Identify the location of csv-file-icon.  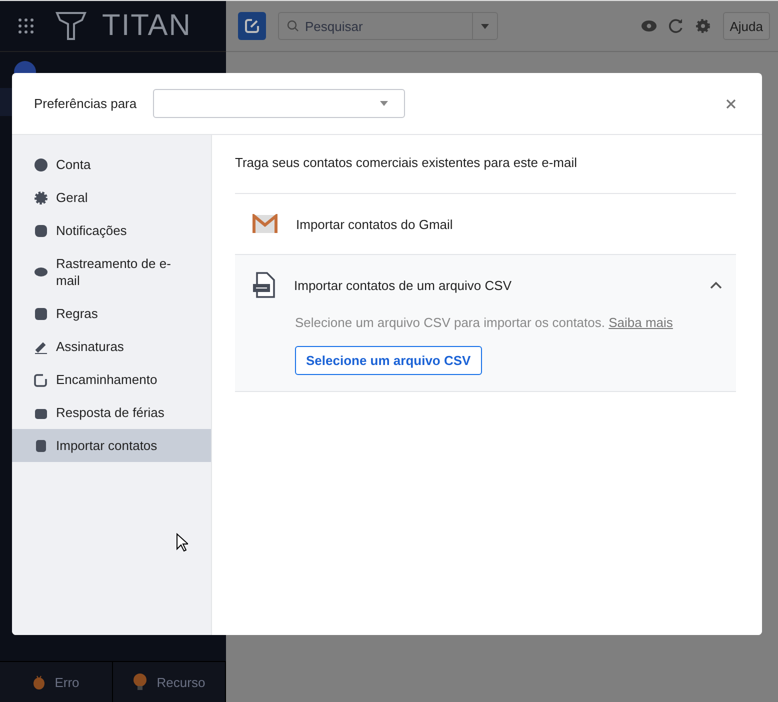
(264, 285).